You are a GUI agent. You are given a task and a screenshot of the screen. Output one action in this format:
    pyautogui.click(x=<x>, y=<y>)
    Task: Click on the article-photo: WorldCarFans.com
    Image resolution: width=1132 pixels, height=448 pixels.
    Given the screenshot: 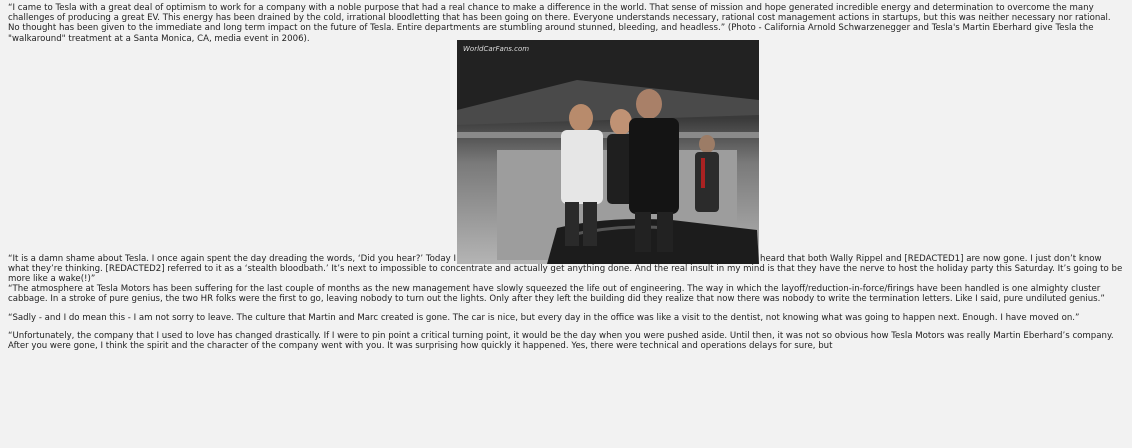 What is the action you would take?
    pyautogui.click(x=608, y=151)
    